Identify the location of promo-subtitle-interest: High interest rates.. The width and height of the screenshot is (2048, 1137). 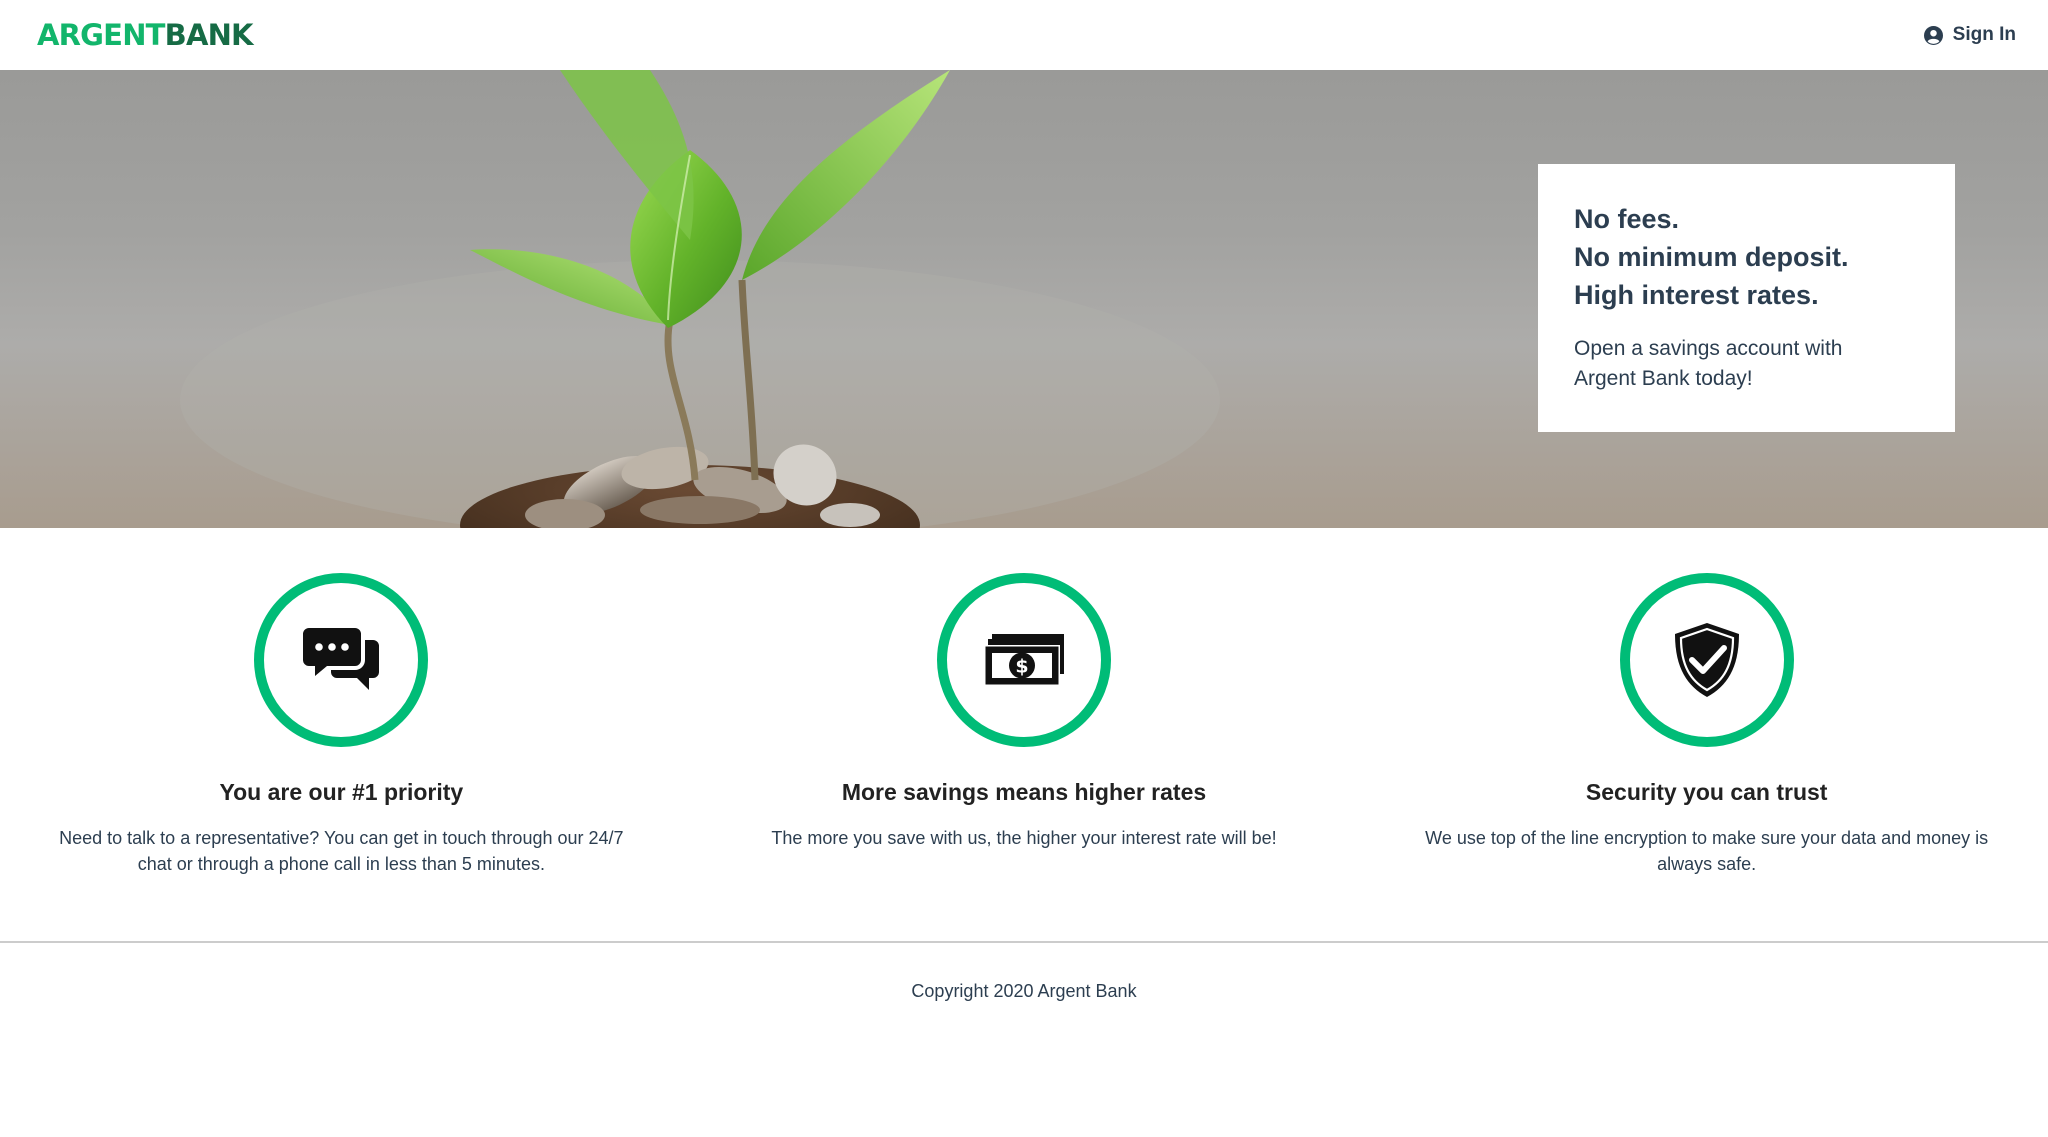
(1696, 295).